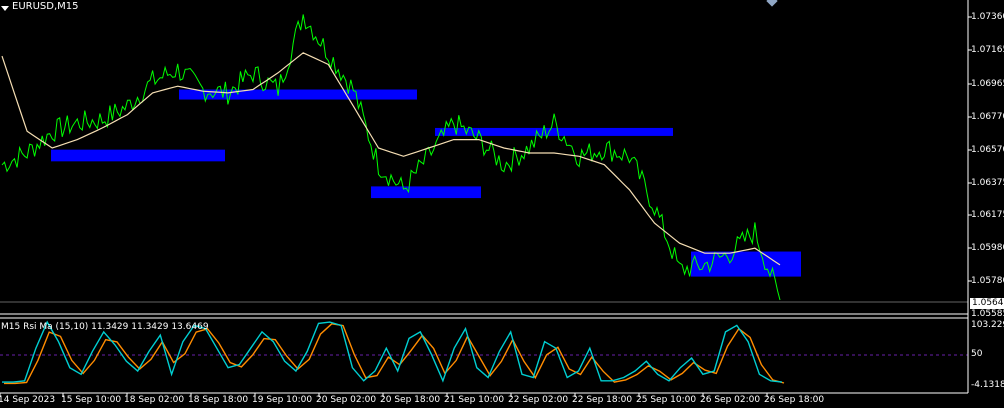 The image size is (1004, 408). Describe the element at coordinates (987, 17) in the screenshot. I see `price-axis-label: 1.07360` at that location.